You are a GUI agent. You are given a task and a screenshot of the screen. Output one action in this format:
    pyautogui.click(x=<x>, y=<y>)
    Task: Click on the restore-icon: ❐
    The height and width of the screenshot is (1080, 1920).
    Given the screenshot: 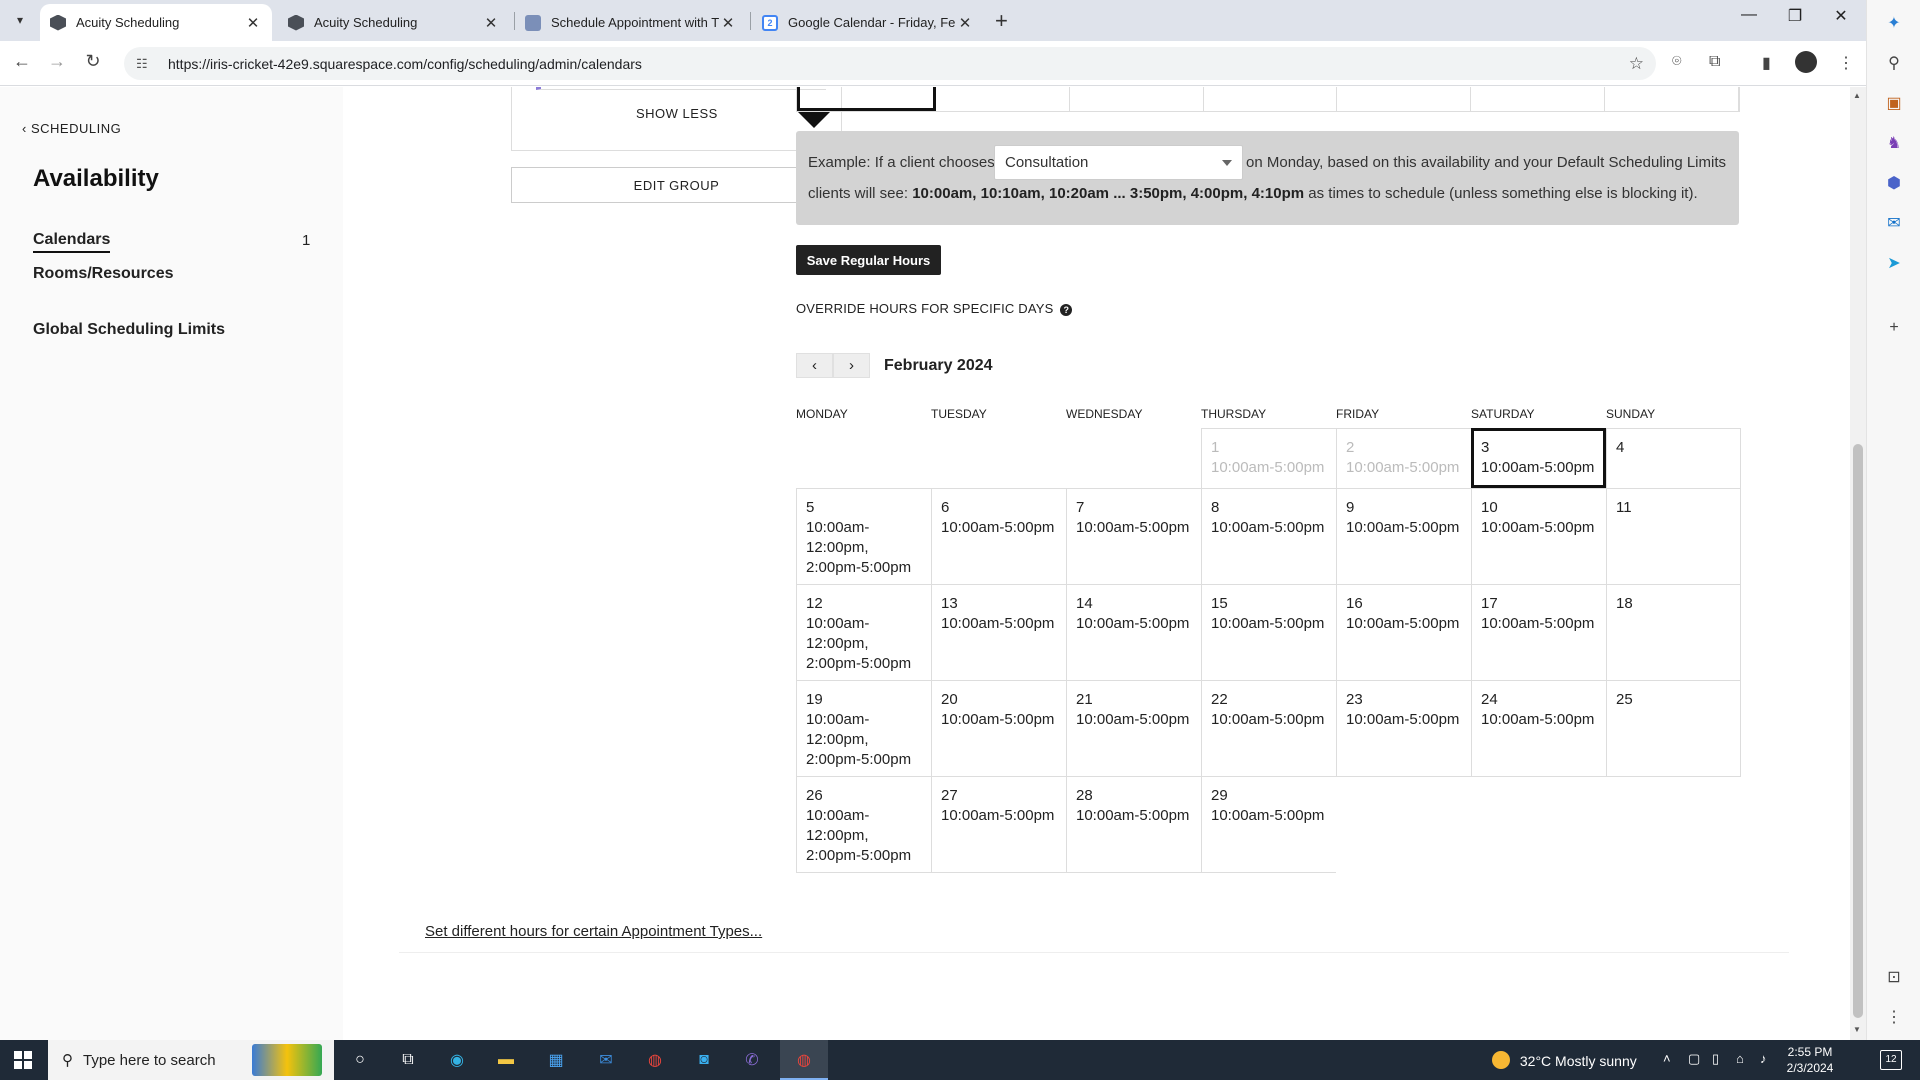 What is the action you would take?
    pyautogui.click(x=1795, y=16)
    